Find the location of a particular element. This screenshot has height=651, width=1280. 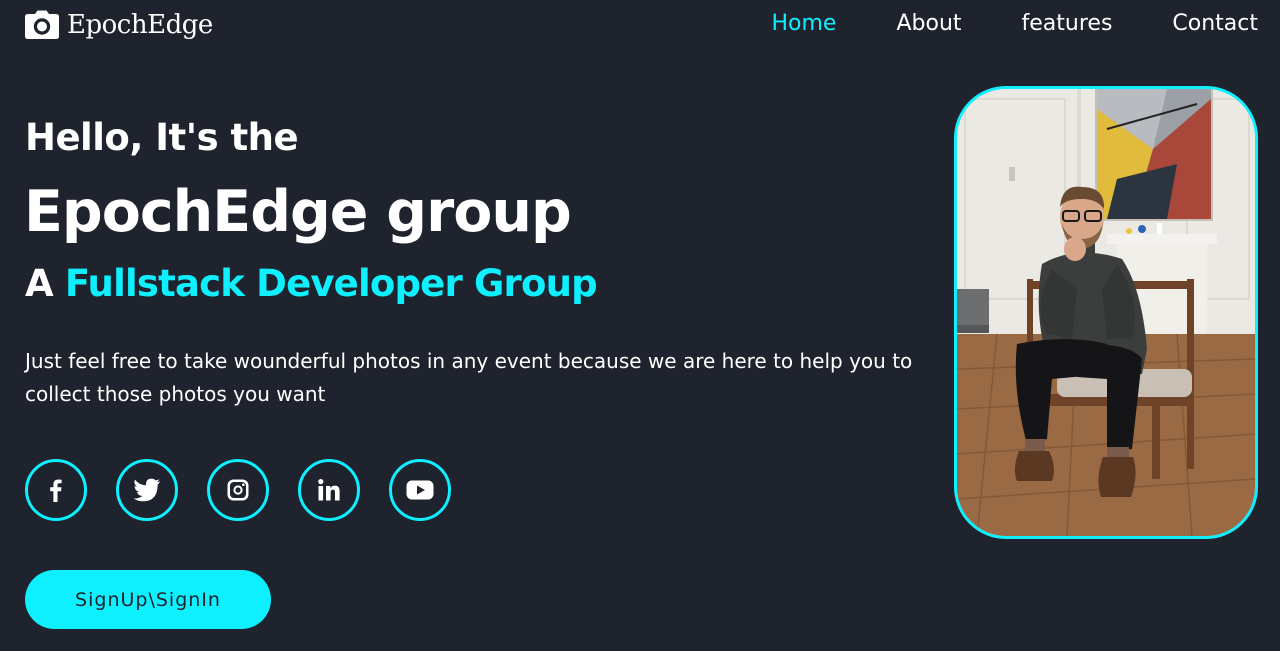

facebook-icon is located at coordinates (56, 490).